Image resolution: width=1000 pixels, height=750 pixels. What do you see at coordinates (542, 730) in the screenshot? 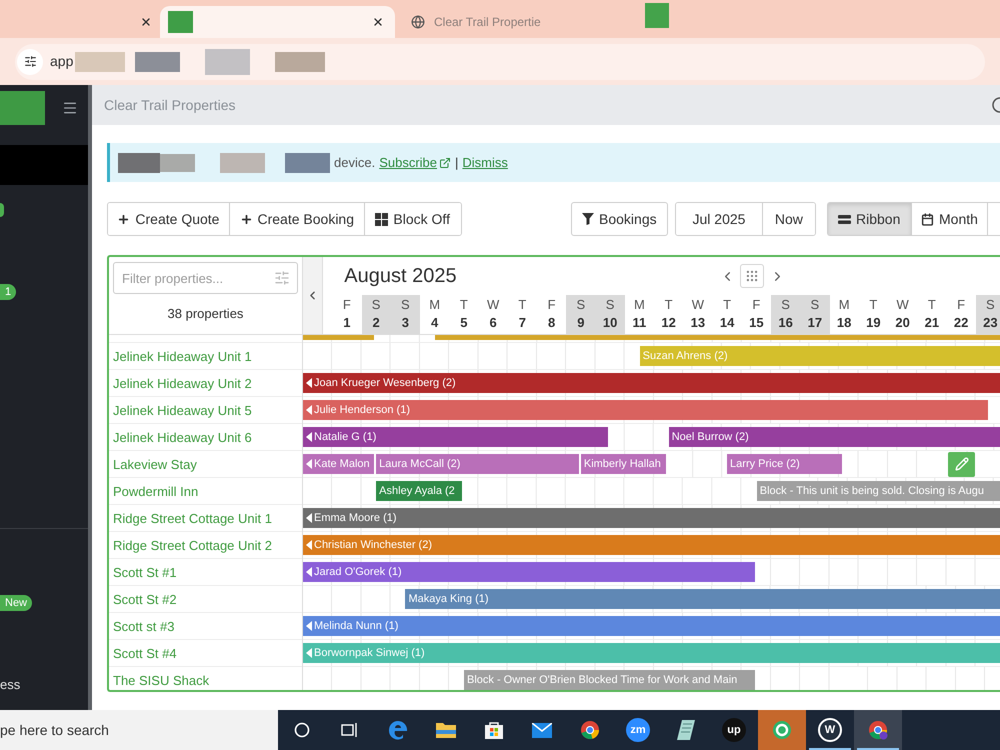
I see `mail-icon` at bounding box center [542, 730].